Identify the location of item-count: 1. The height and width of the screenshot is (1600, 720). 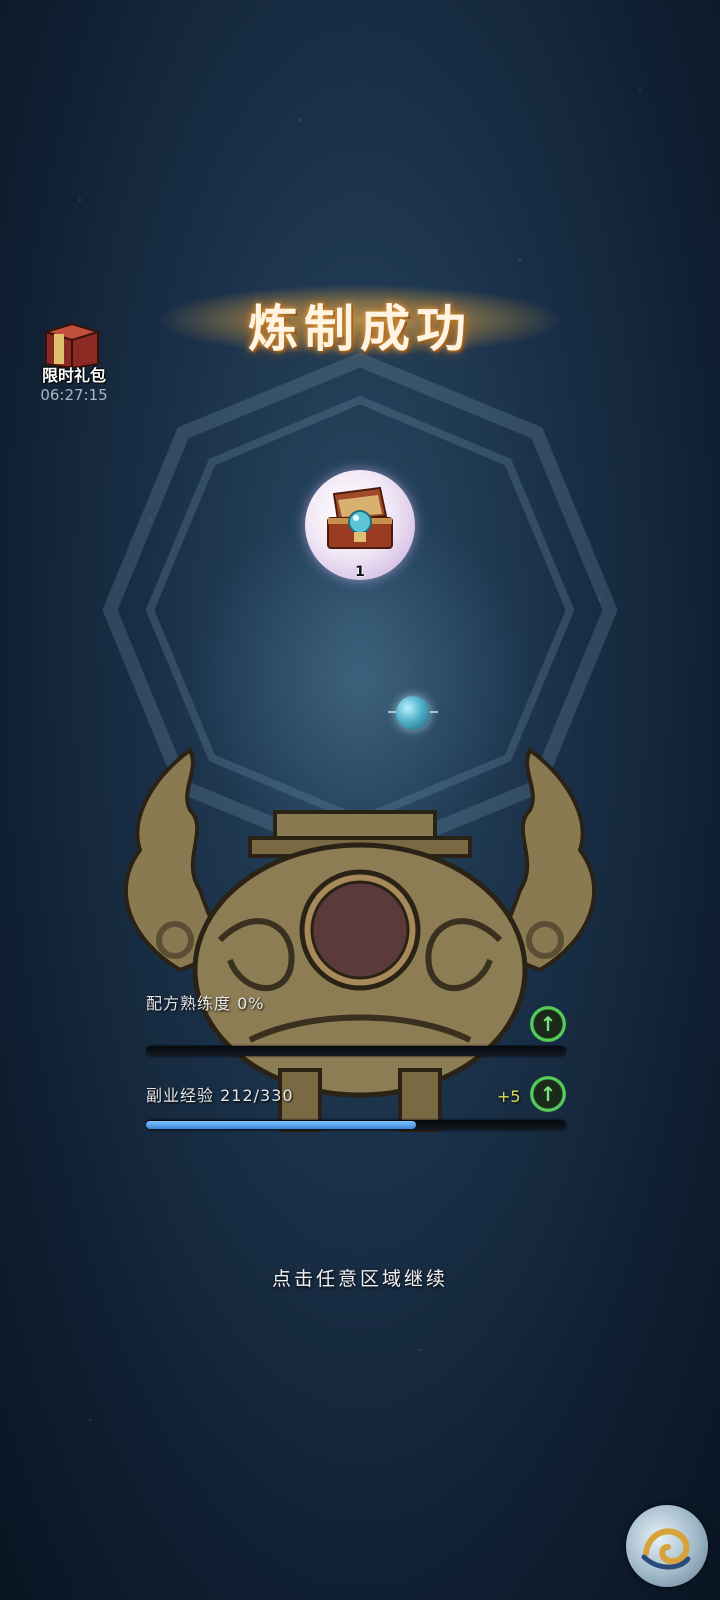
(360, 572).